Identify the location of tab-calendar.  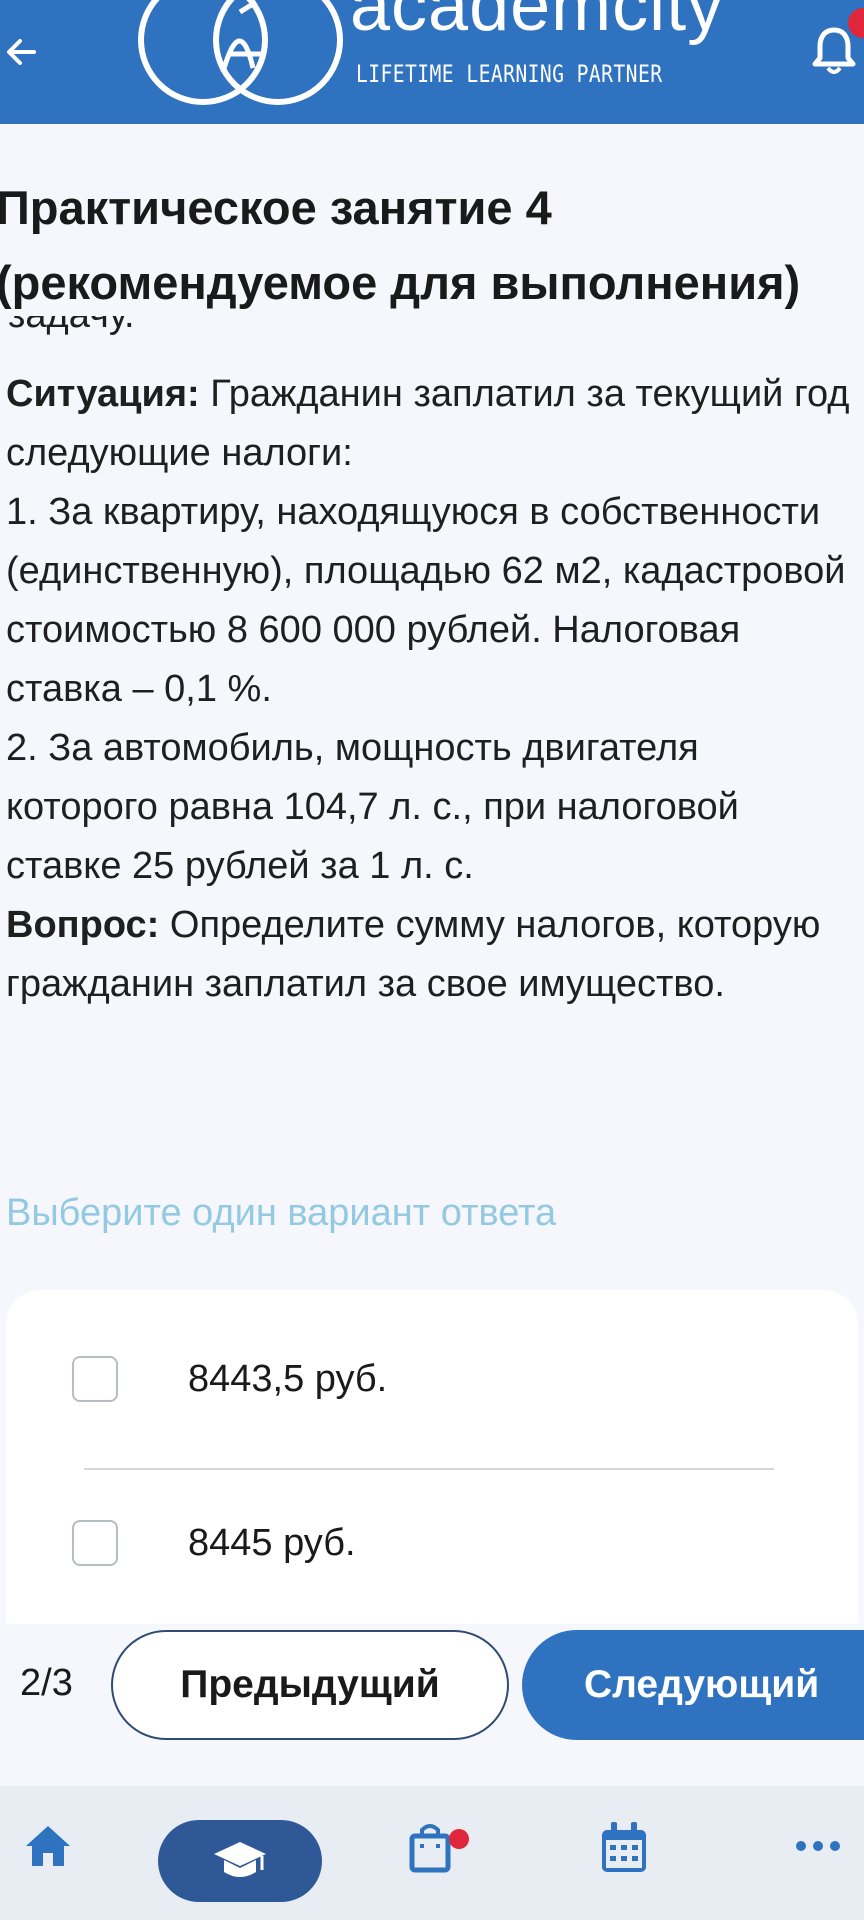
(624, 1850).